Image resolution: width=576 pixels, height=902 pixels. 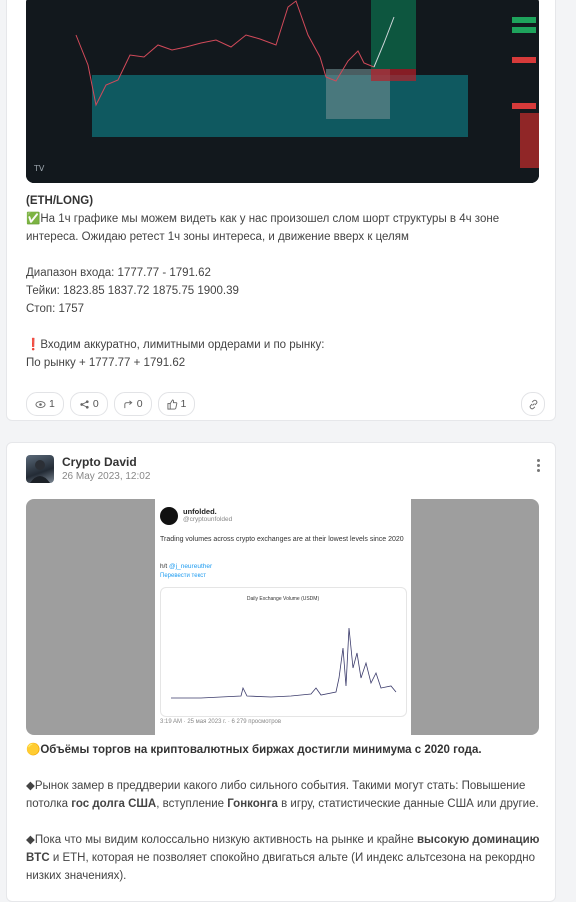 What do you see at coordinates (139, 404) in the screenshot?
I see `reposts-count: 0` at bounding box center [139, 404].